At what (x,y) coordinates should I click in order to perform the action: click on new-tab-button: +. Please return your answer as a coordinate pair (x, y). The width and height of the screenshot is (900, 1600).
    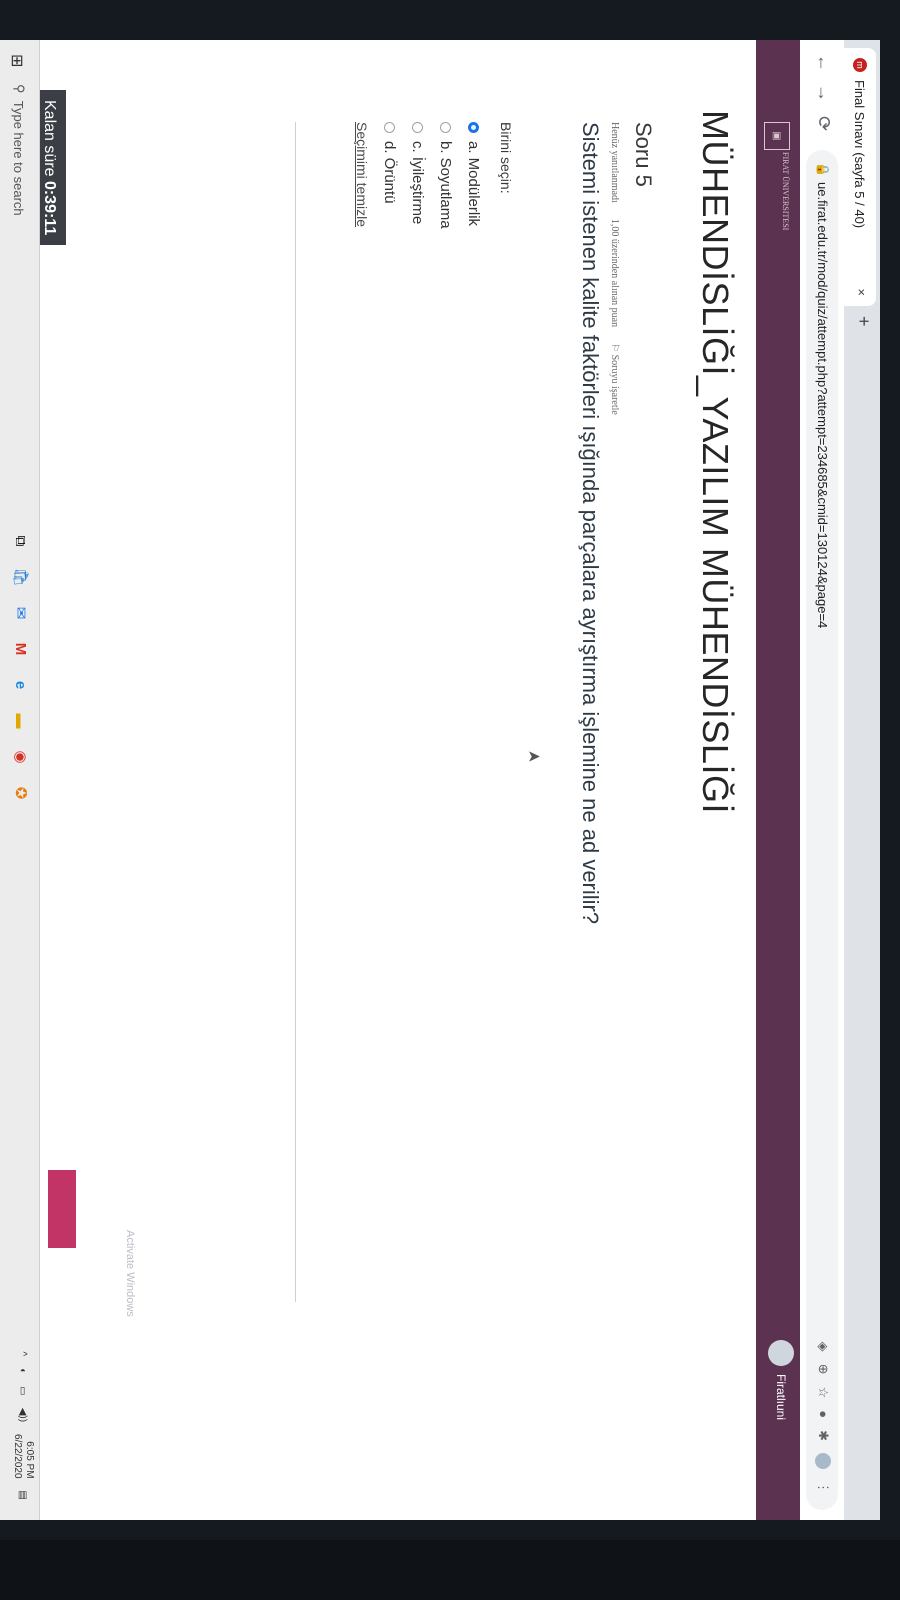
    Looking at the image, I should click on (863, 321).